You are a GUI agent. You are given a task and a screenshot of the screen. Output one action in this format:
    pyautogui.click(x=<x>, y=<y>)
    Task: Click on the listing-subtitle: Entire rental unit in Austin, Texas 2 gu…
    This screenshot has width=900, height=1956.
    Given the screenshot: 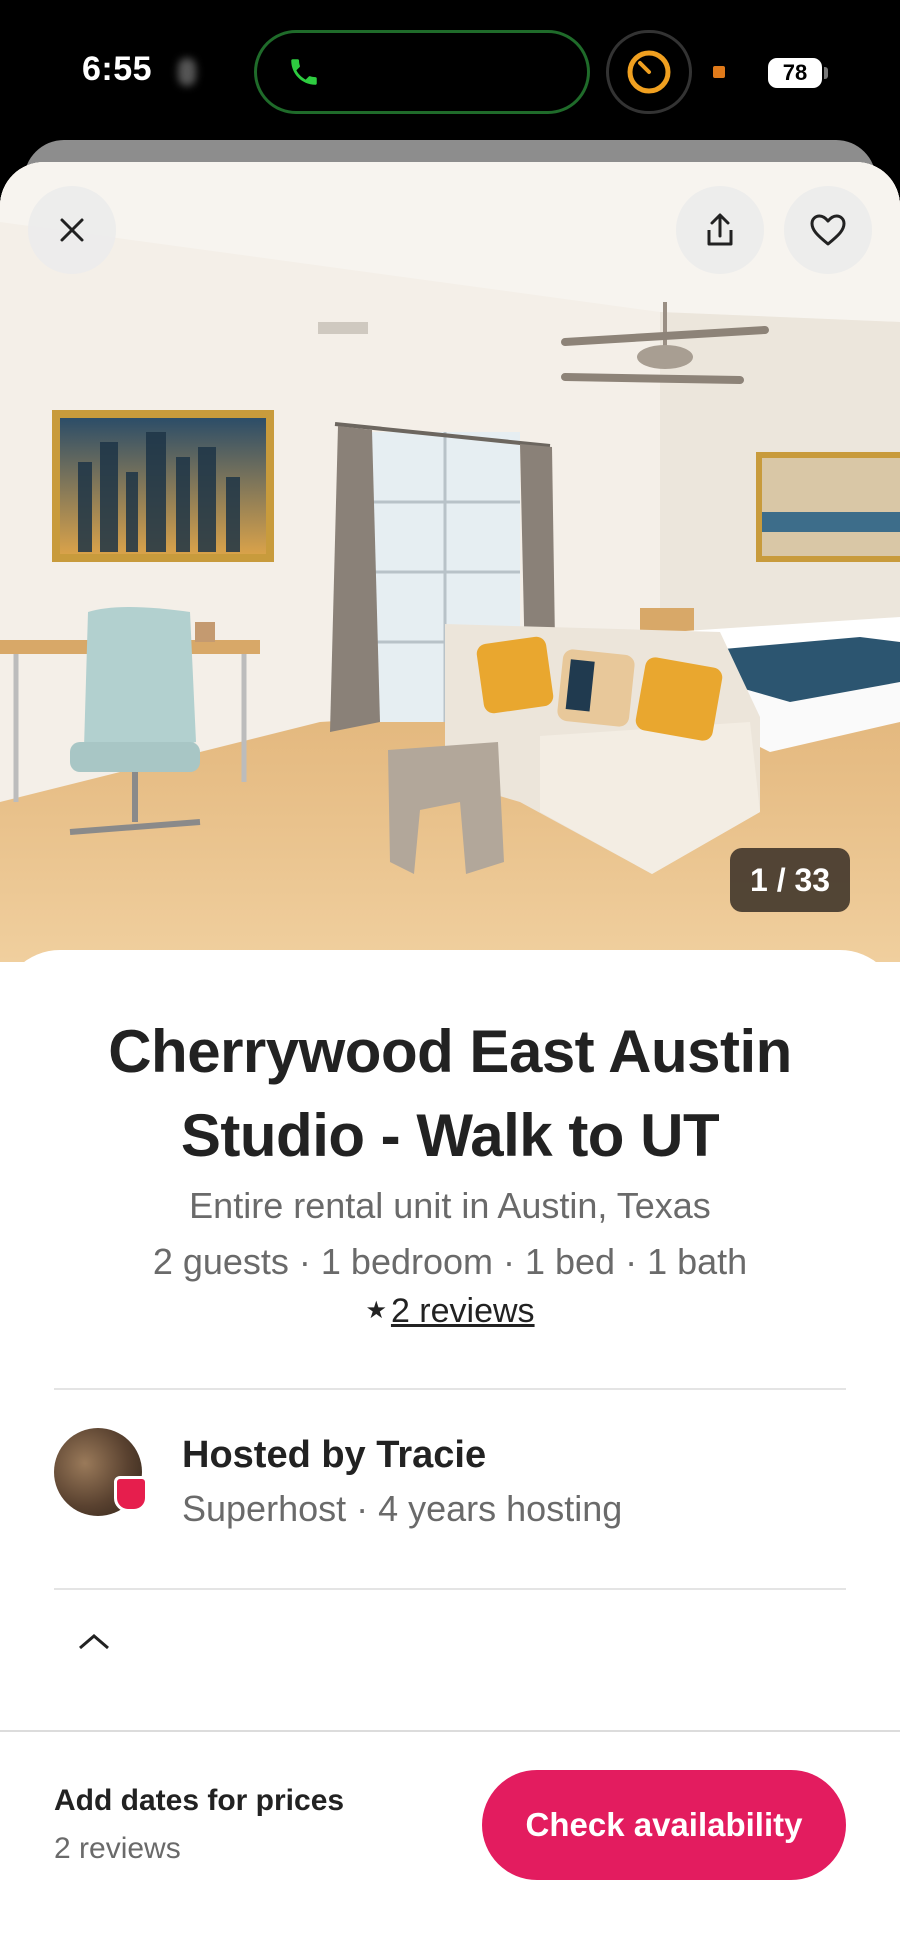 What is the action you would take?
    pyautogui.click(x=450, y=1234)
    